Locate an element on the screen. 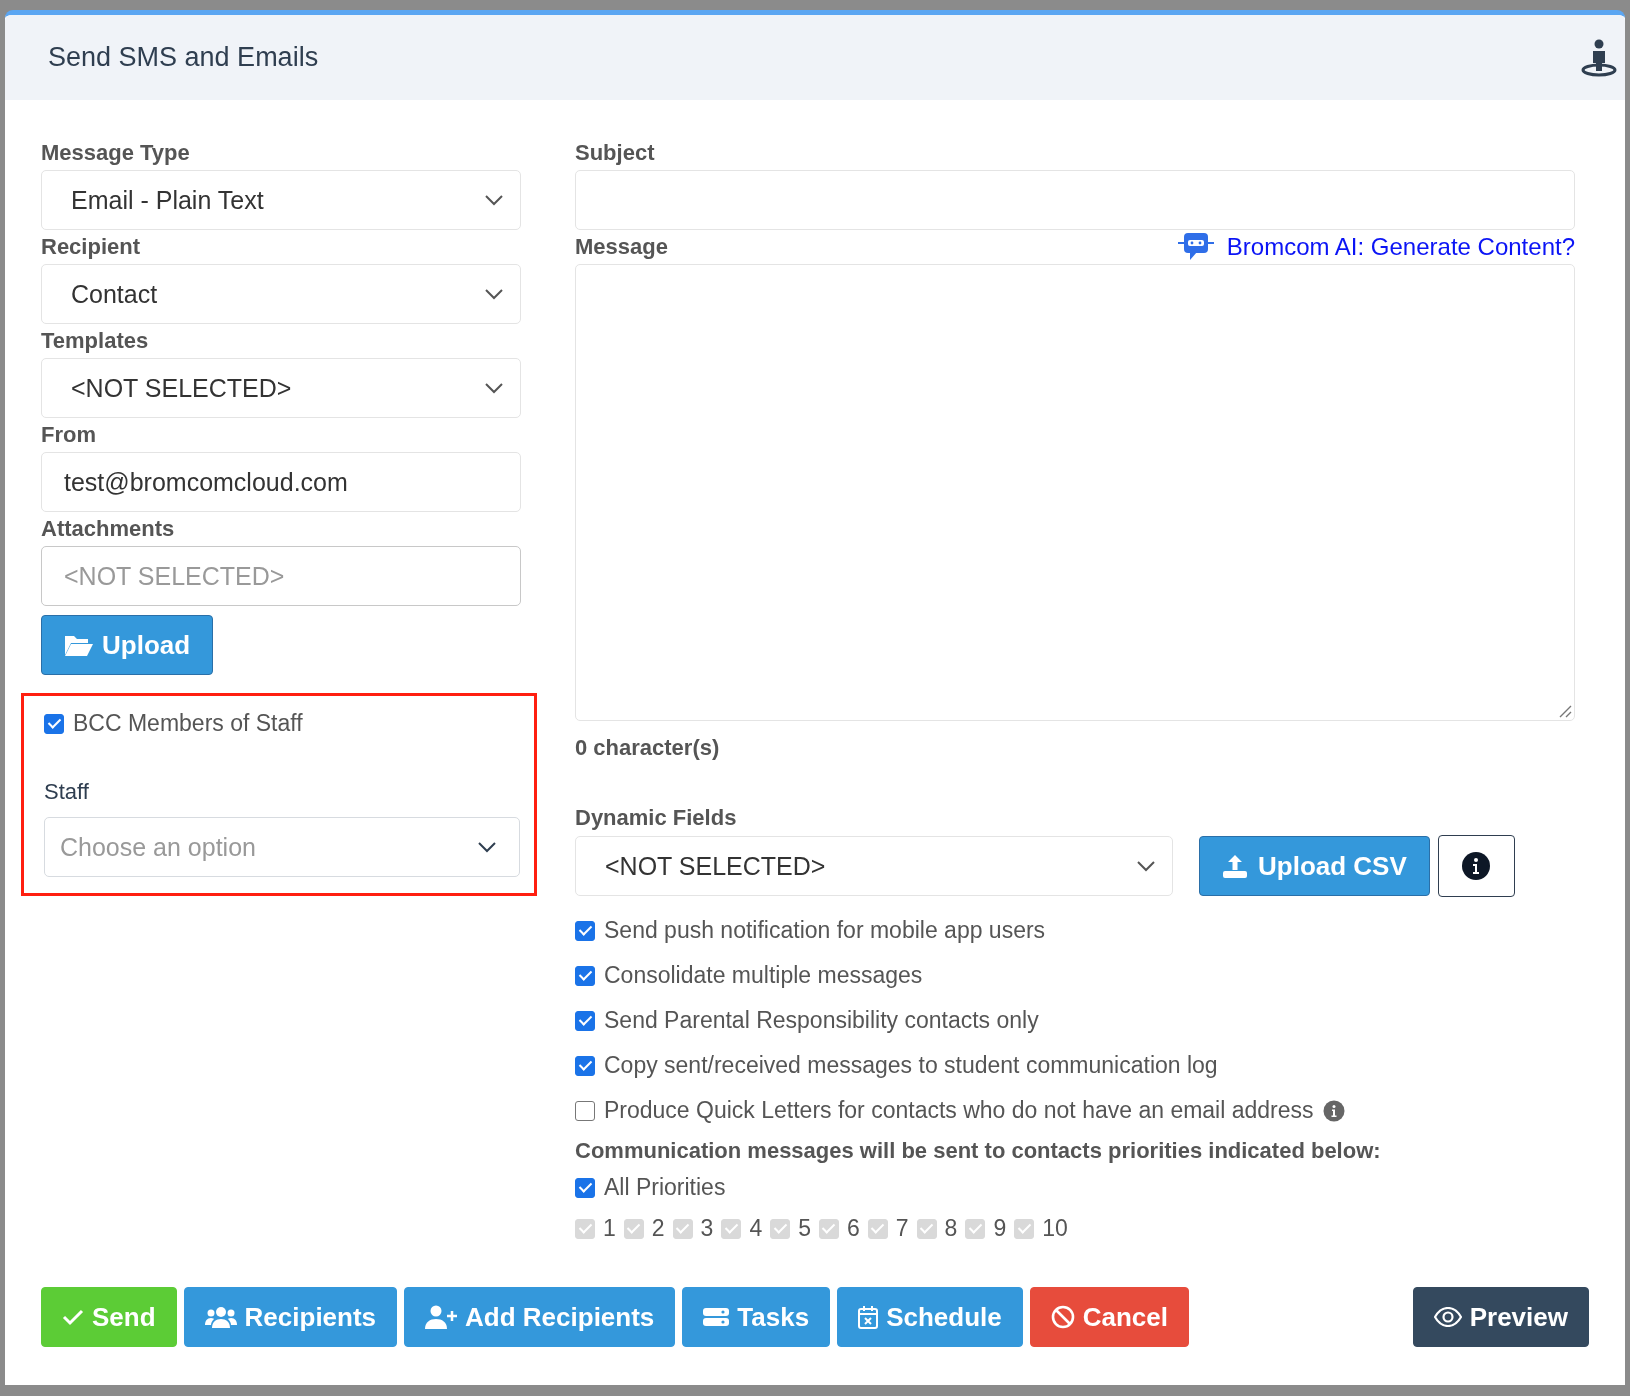 This screenshot has width=1630, height=1396. checkbox-label: 7 is located at coordinates (902, 1228).